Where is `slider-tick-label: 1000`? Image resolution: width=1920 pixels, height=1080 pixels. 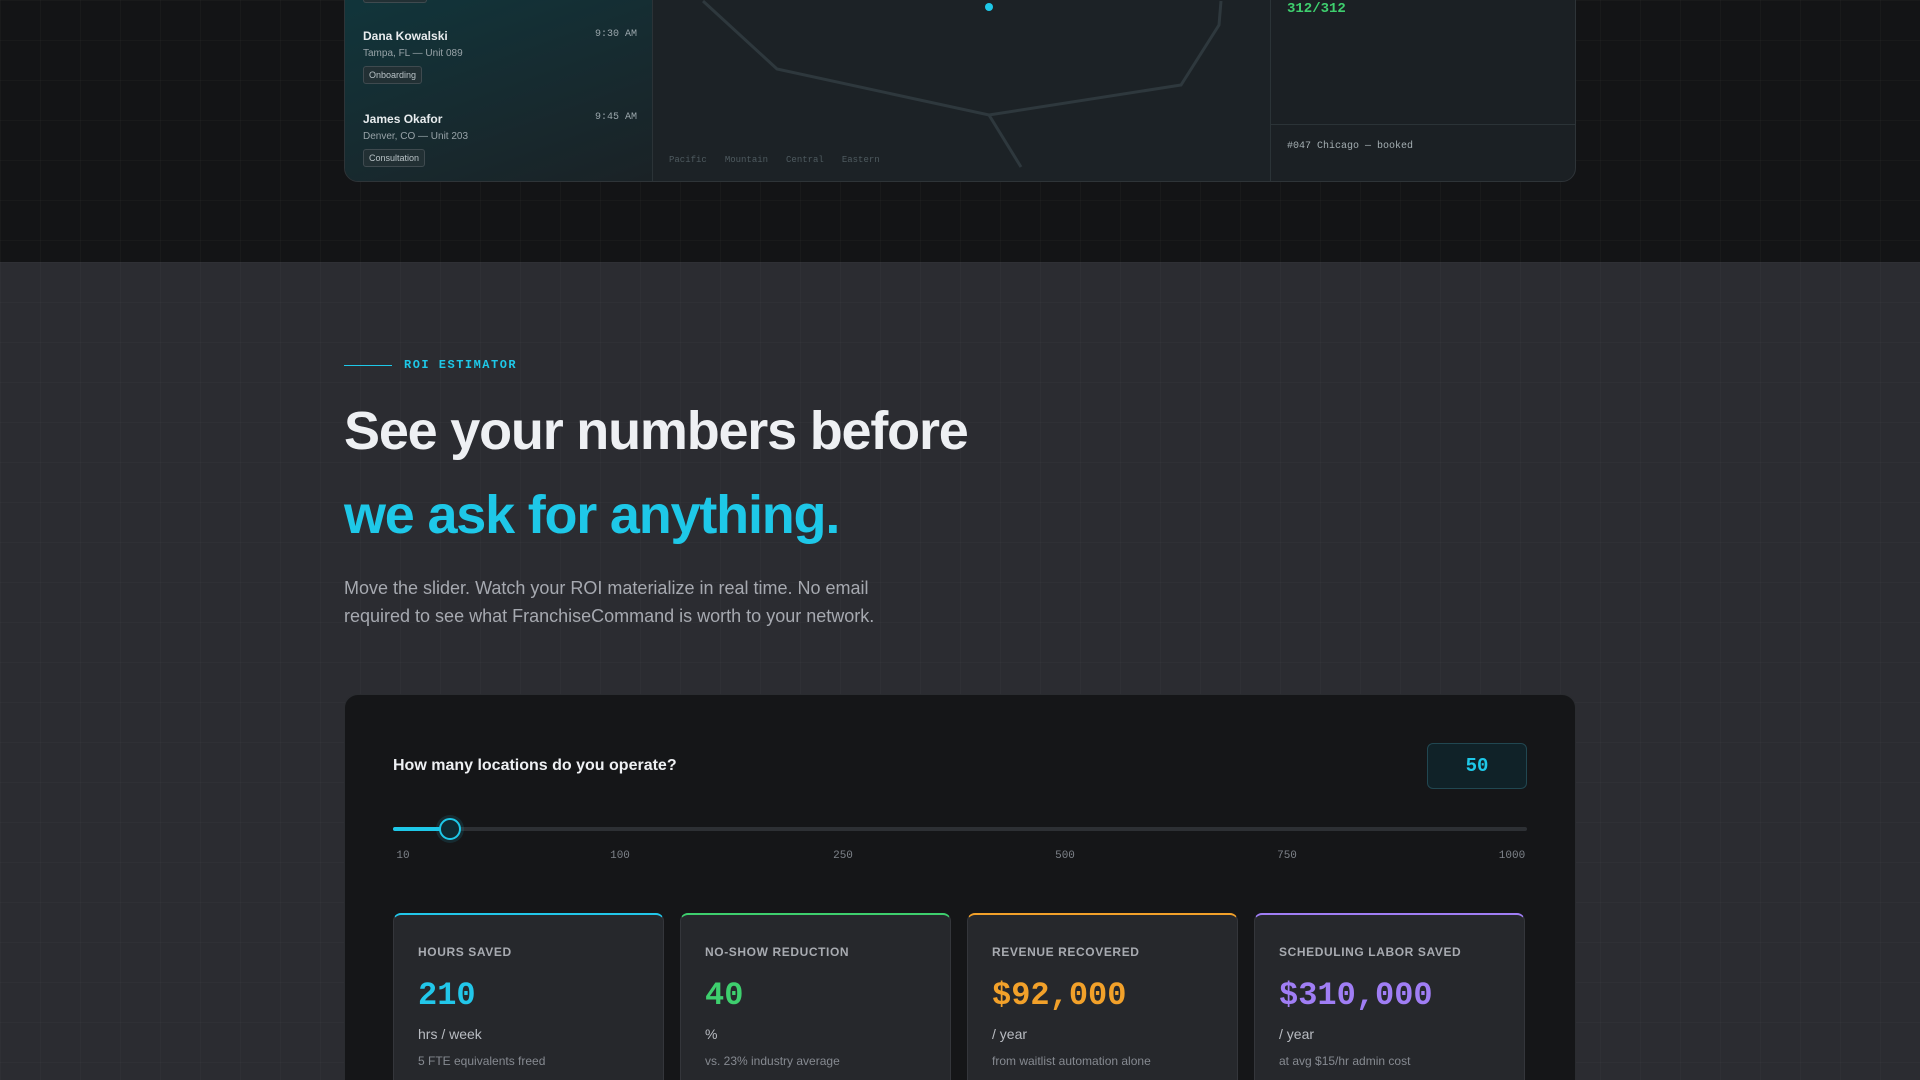
slider-tick-label: 1000 is located at coordinates (1512, 856).